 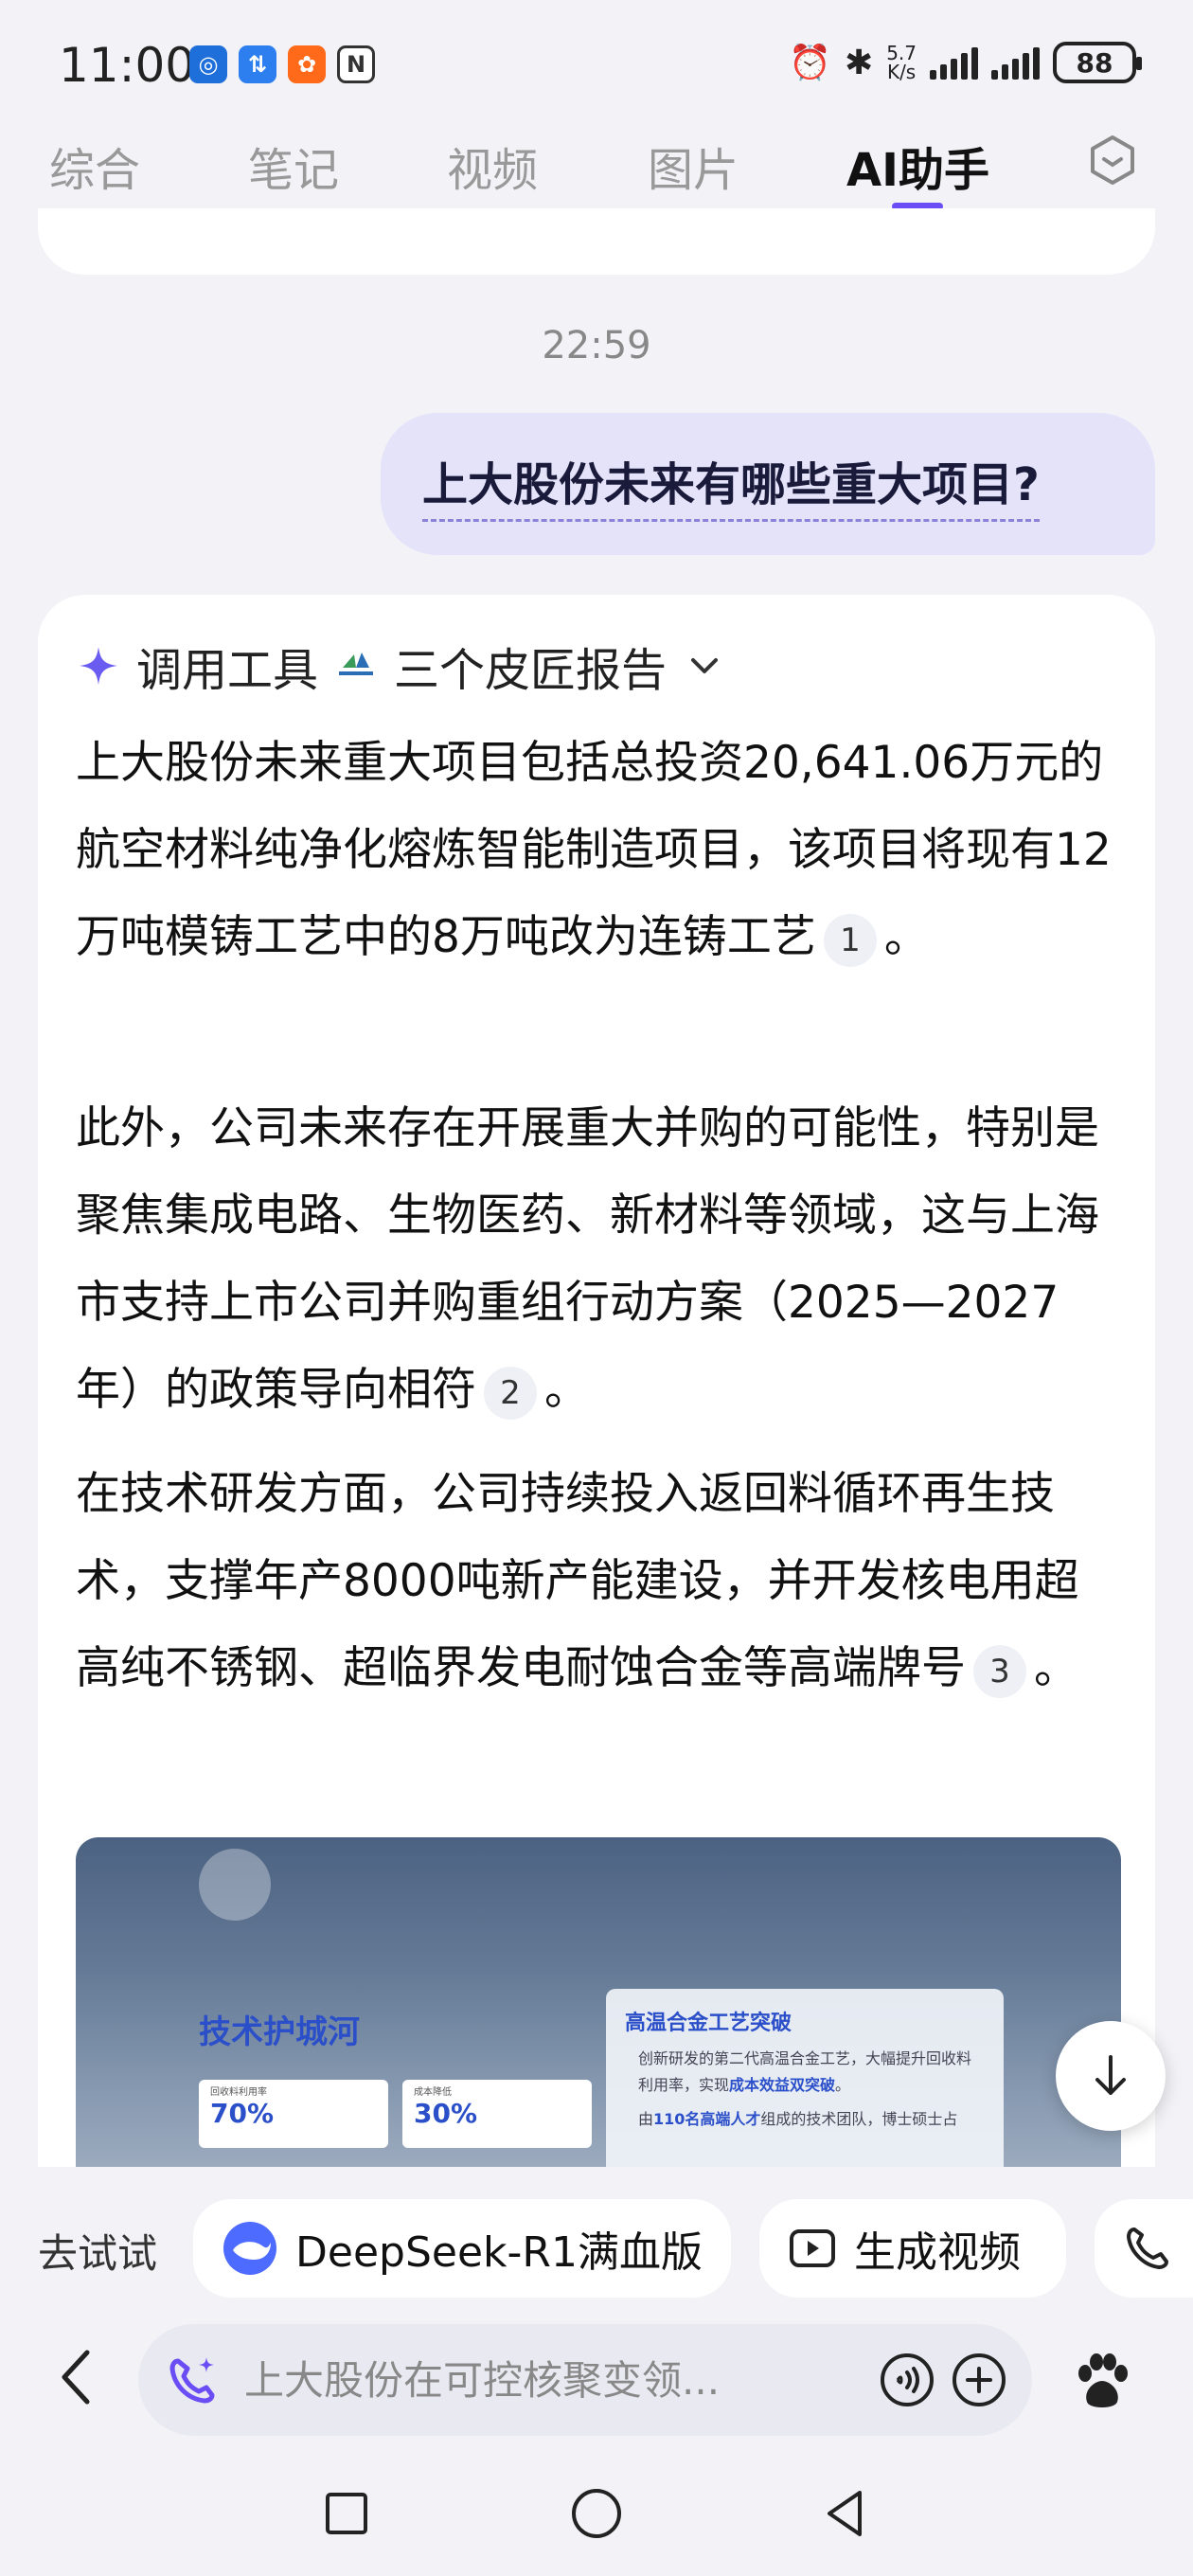 I want to click on tab-videos: 视频, so click(x=492, y=166).